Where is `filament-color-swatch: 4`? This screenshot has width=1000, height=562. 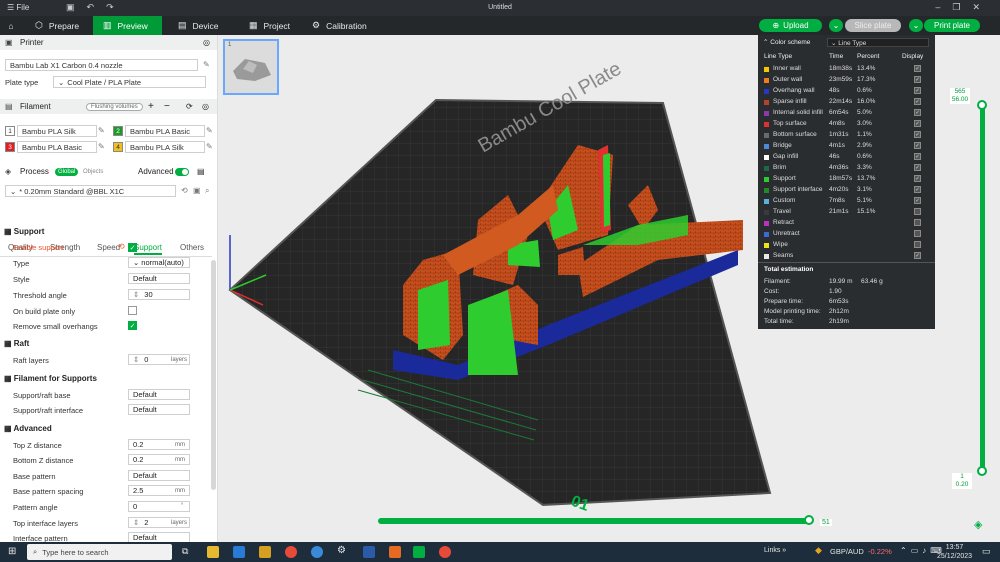 filament-color-swatch: 4 is located at coordinates (118, 147).